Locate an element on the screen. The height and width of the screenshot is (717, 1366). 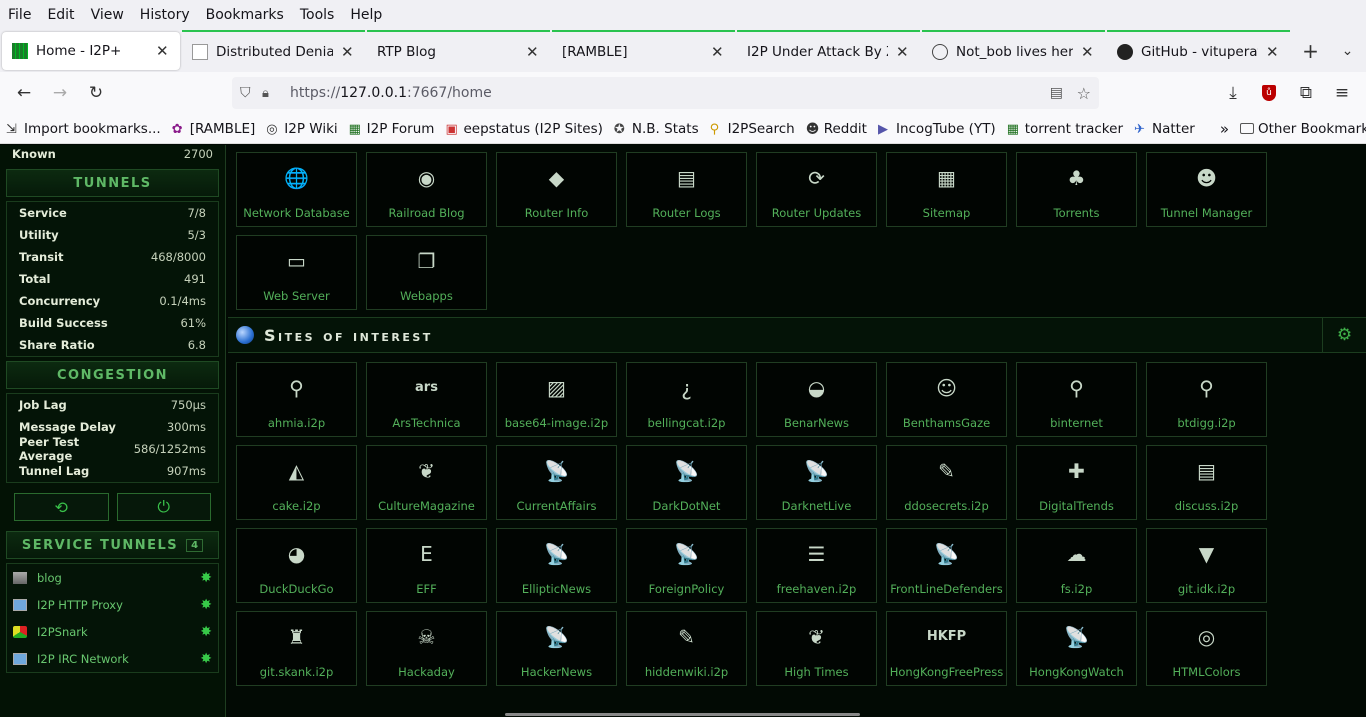
app-tile: ✎ ddosecrets.i2p is located at coordinates (946, 482).